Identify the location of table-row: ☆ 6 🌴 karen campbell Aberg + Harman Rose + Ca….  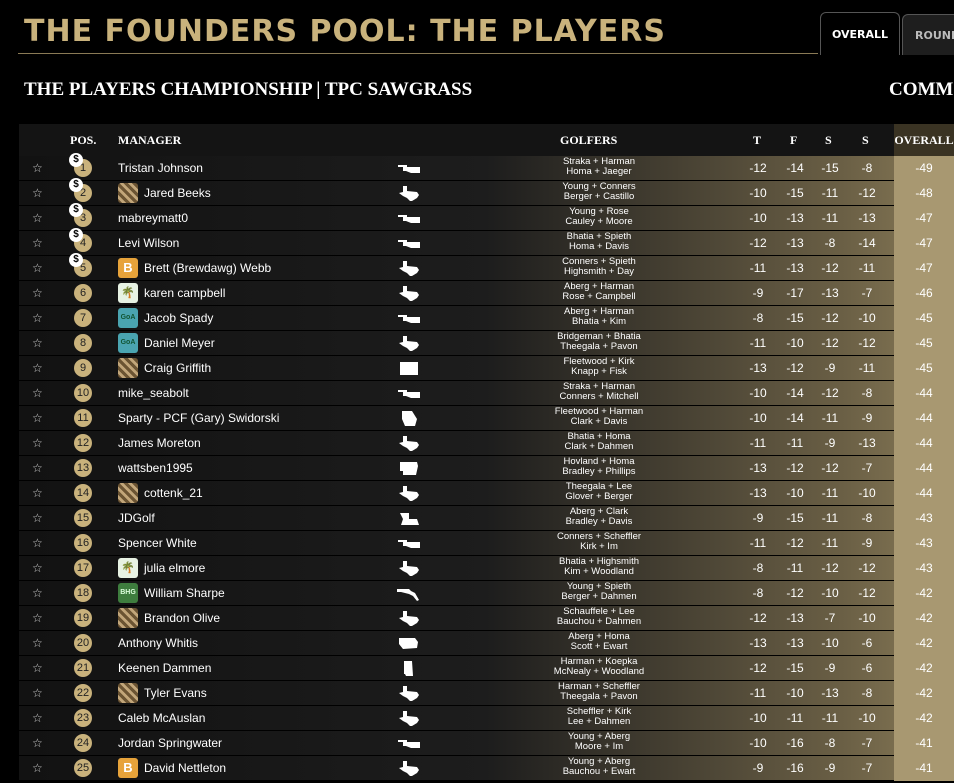
(486, 293).